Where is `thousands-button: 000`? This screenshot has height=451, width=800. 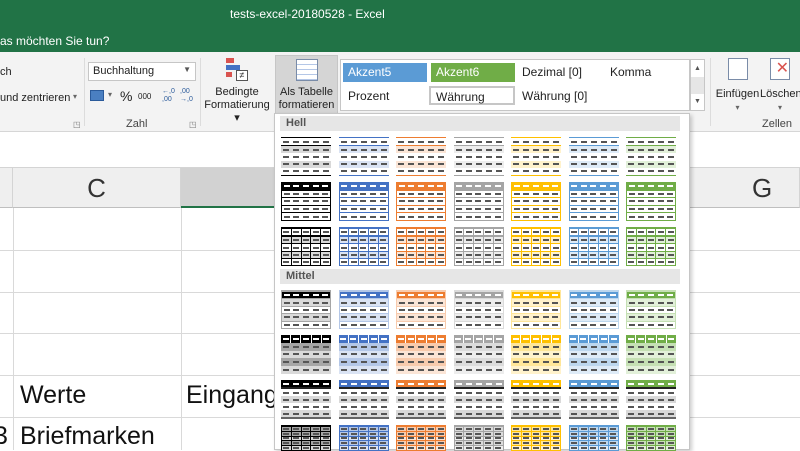
thousands-button: 000 is located at coordinates (144, 96).